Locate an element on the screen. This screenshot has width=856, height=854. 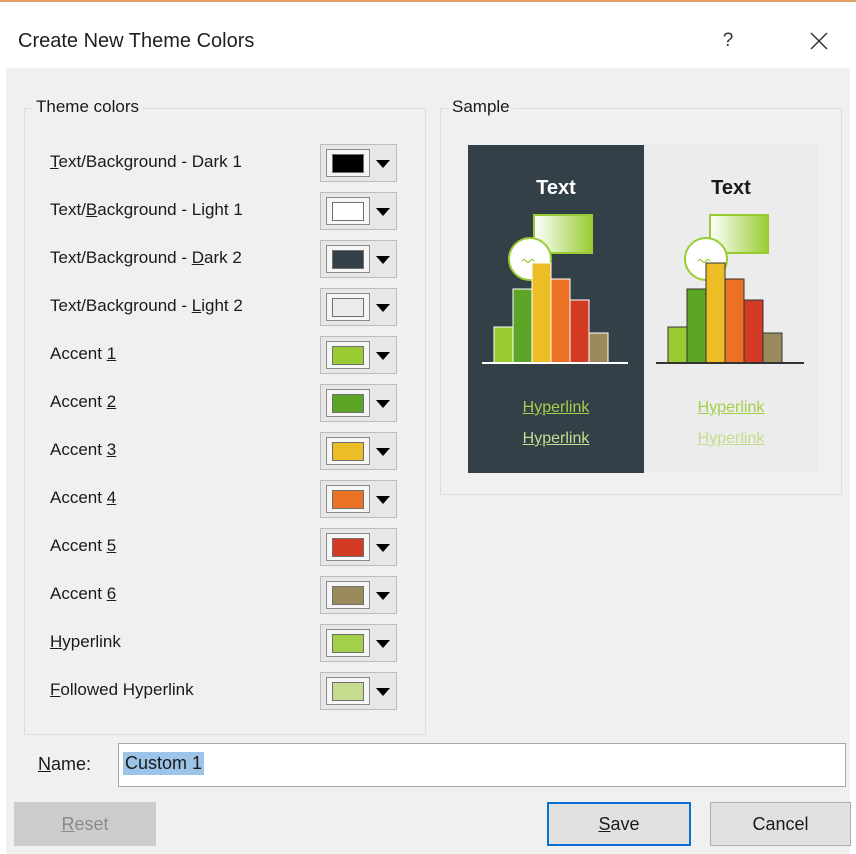
theme-color-row: Accent 4 is located at coordinates (225, 500).